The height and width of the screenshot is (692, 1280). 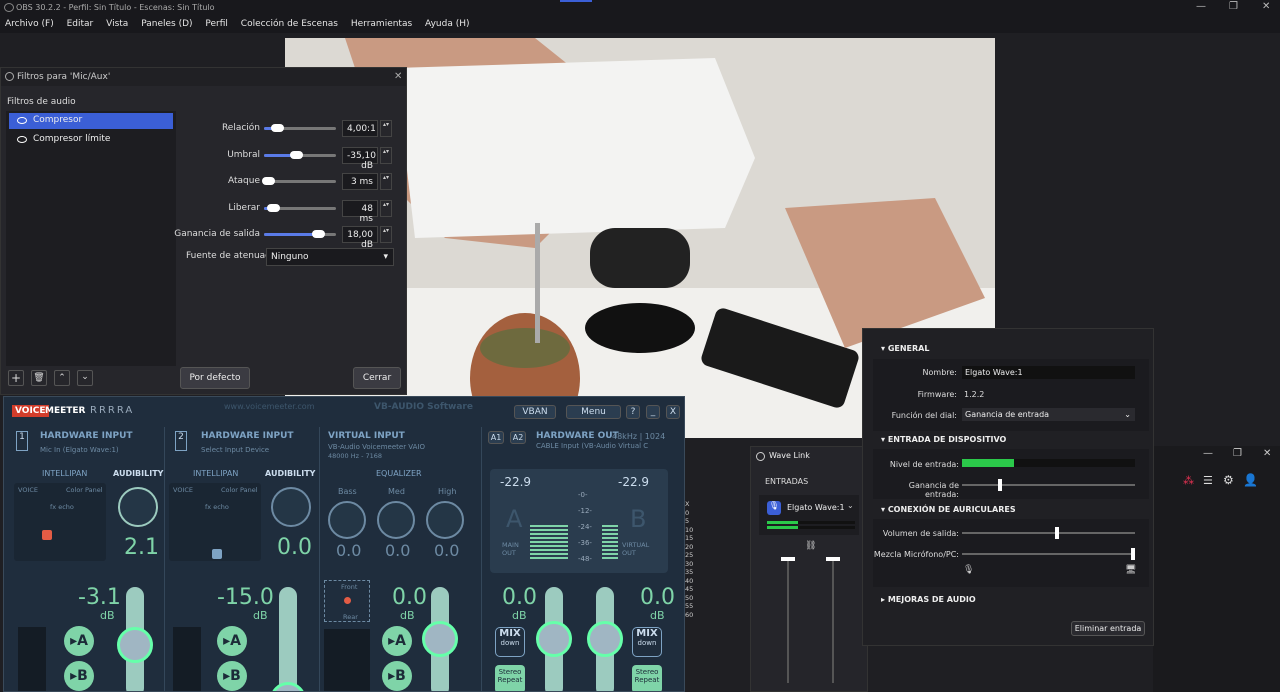 What do you see at coordinates (633, 412) in the screenshot?
I see `help-button: ?` at bounding box center [633, 412].